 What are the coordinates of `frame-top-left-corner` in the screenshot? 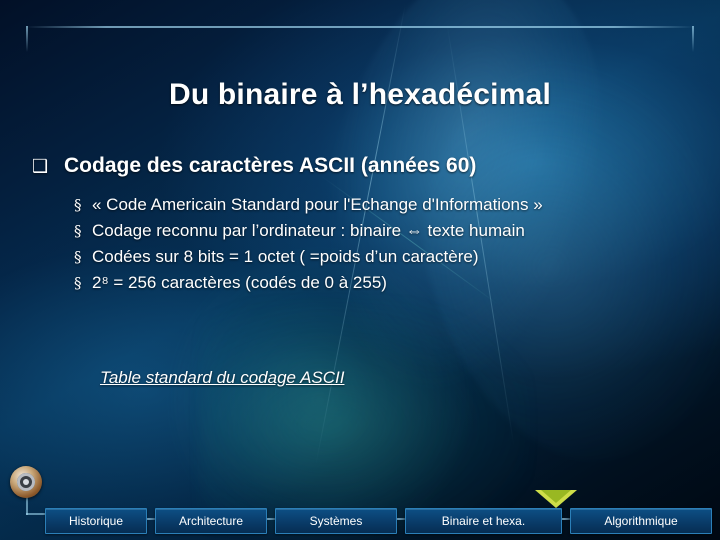 It's located at (27, 39).